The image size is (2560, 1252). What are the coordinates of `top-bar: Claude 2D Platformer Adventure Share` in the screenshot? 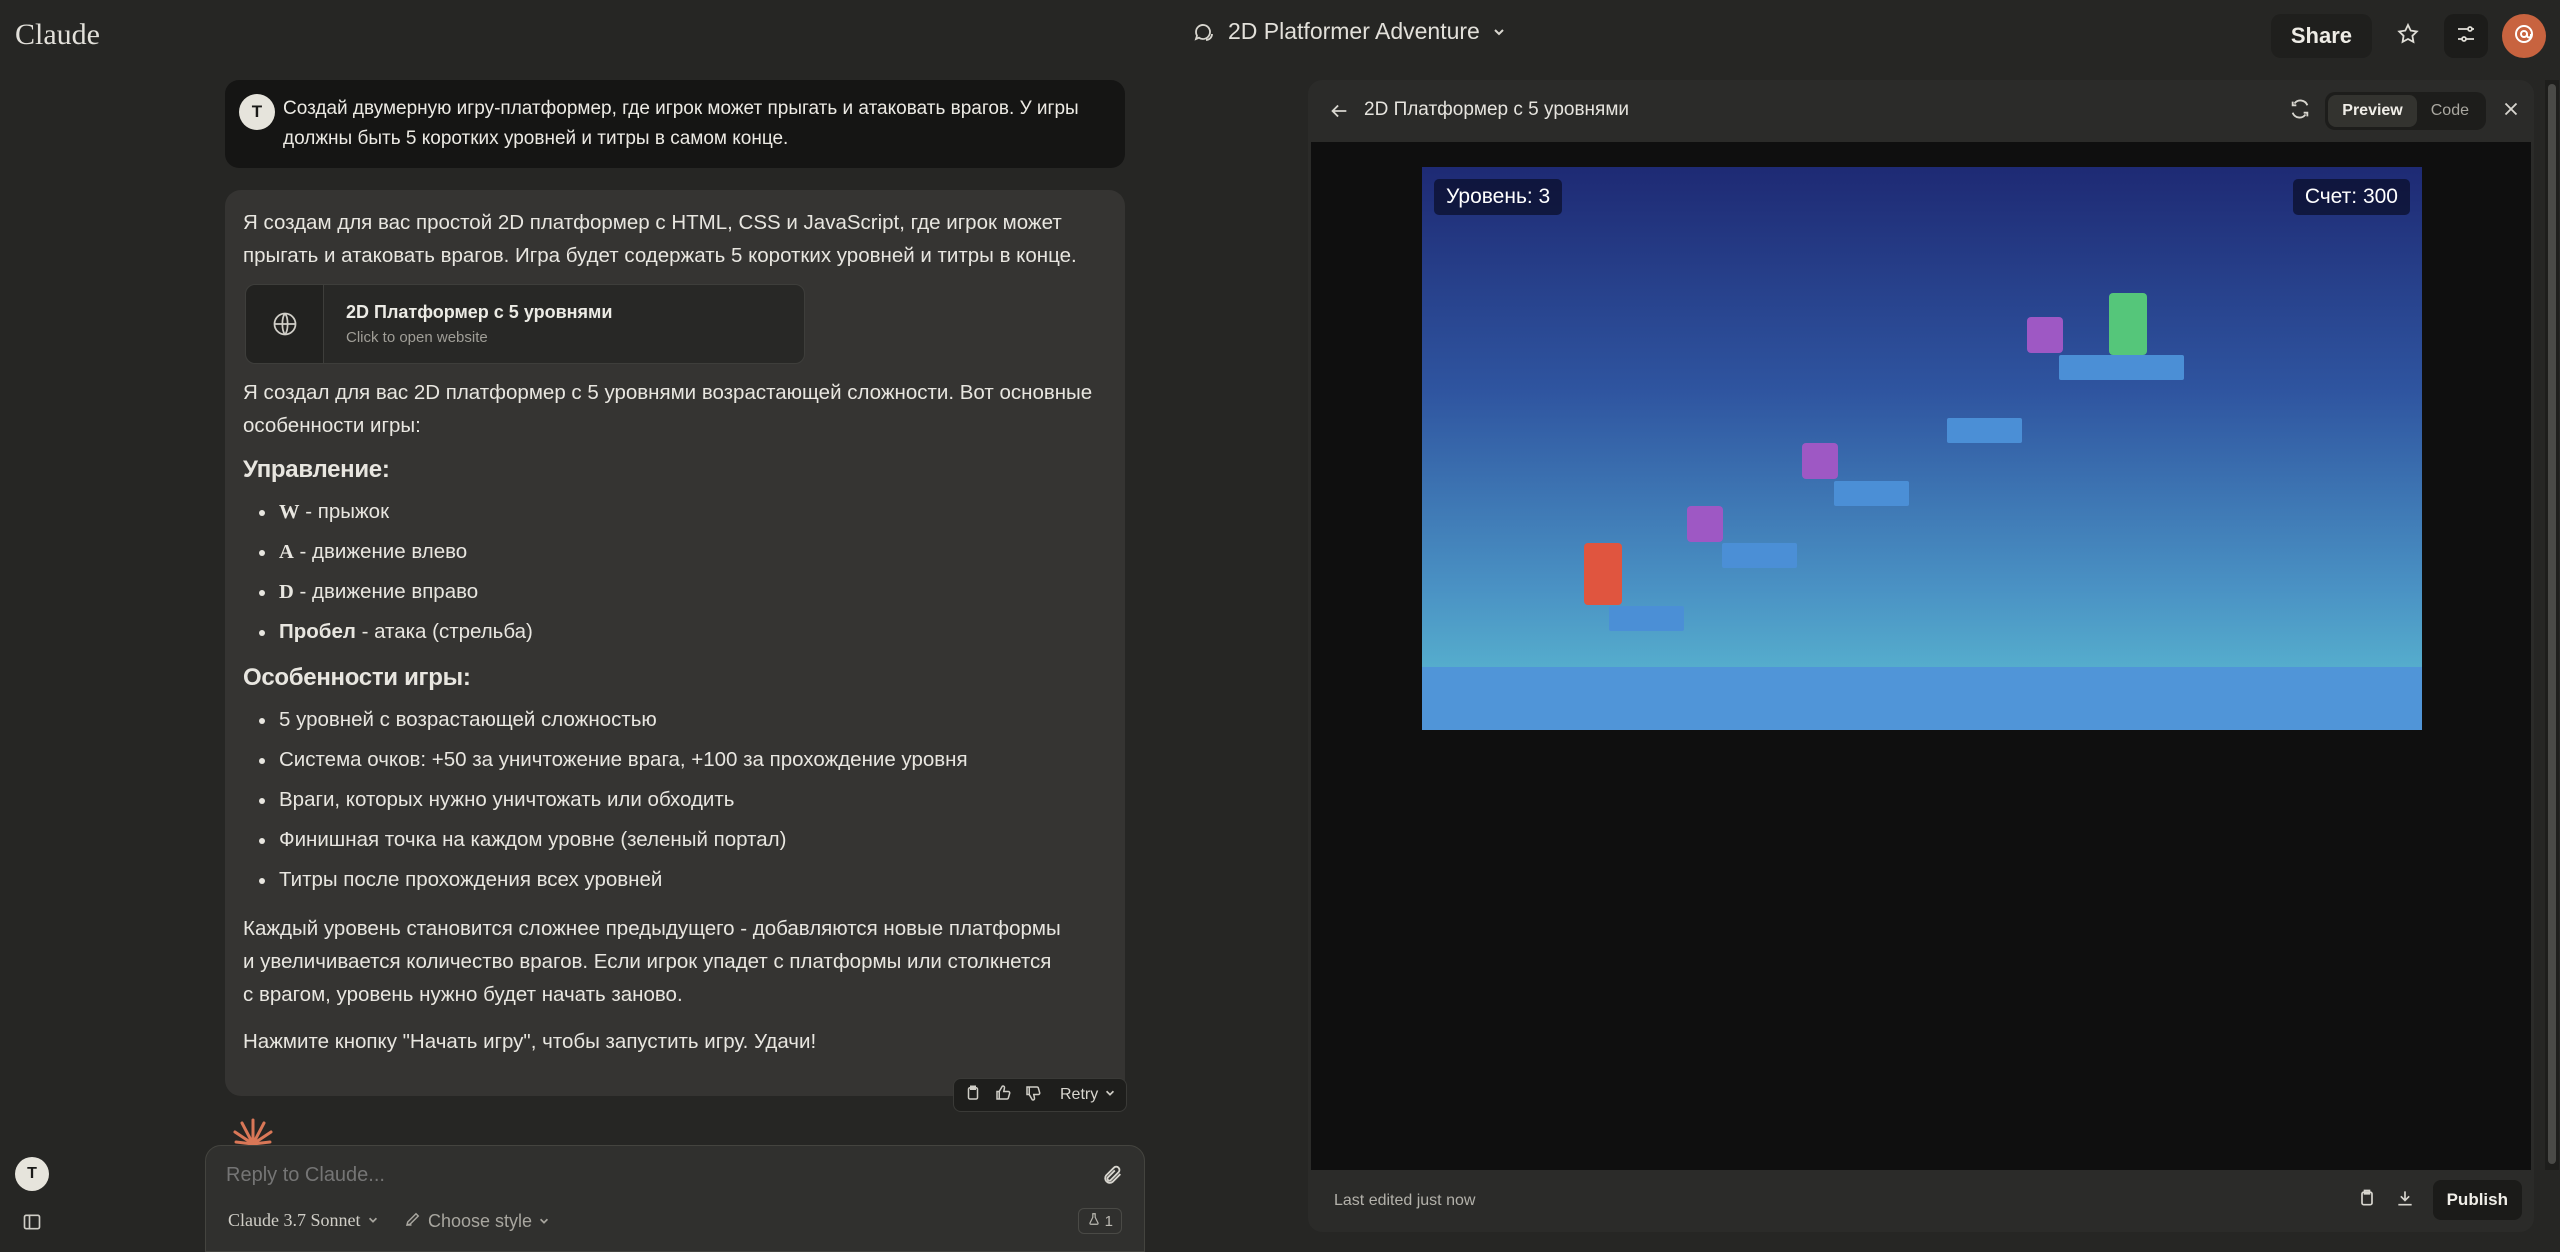 It's located at (1280, 36).